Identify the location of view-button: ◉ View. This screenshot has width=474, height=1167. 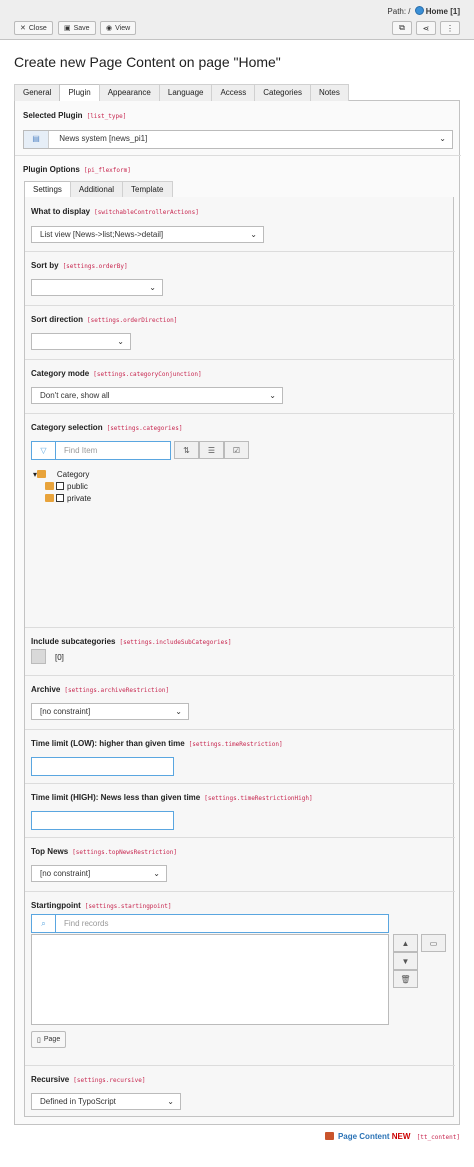
(118, 28).